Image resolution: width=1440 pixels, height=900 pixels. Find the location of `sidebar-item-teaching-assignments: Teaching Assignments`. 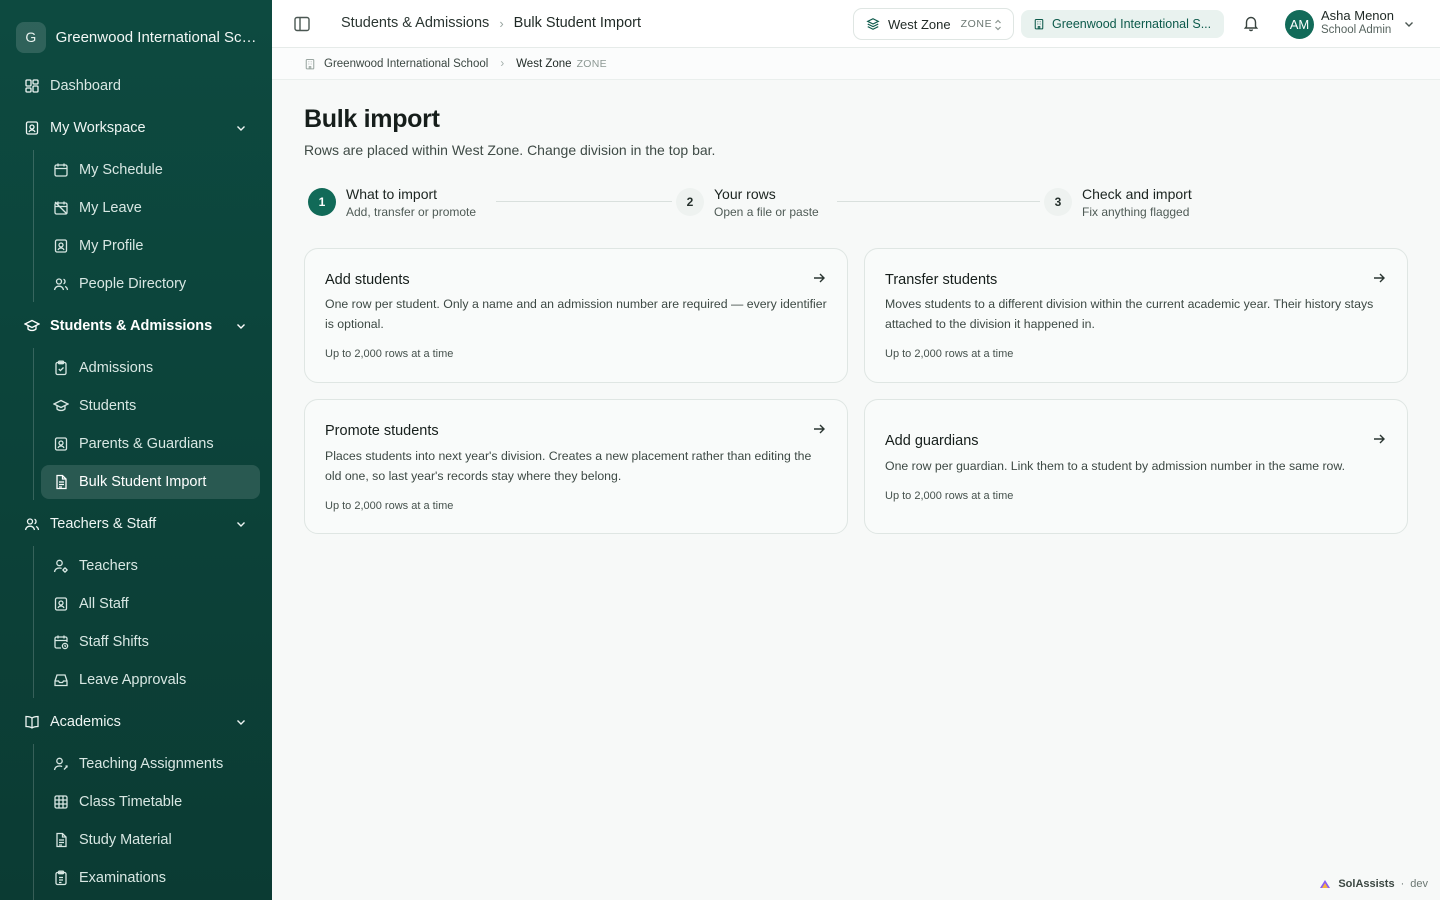

sidebar-item-teaching-assignments: Teaching Assignments is located at coordinates (150, 764).